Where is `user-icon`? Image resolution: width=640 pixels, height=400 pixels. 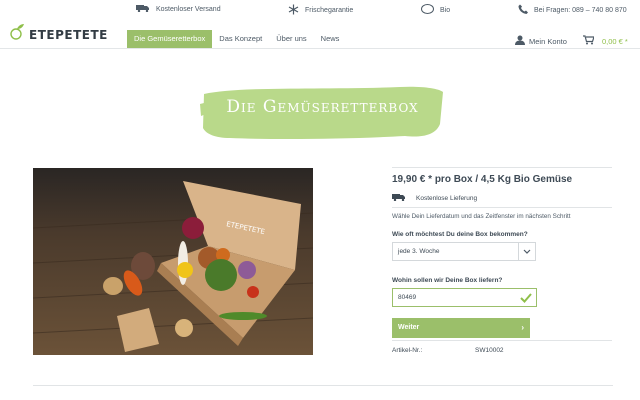 user-icon is located at coordinates (520, 41).